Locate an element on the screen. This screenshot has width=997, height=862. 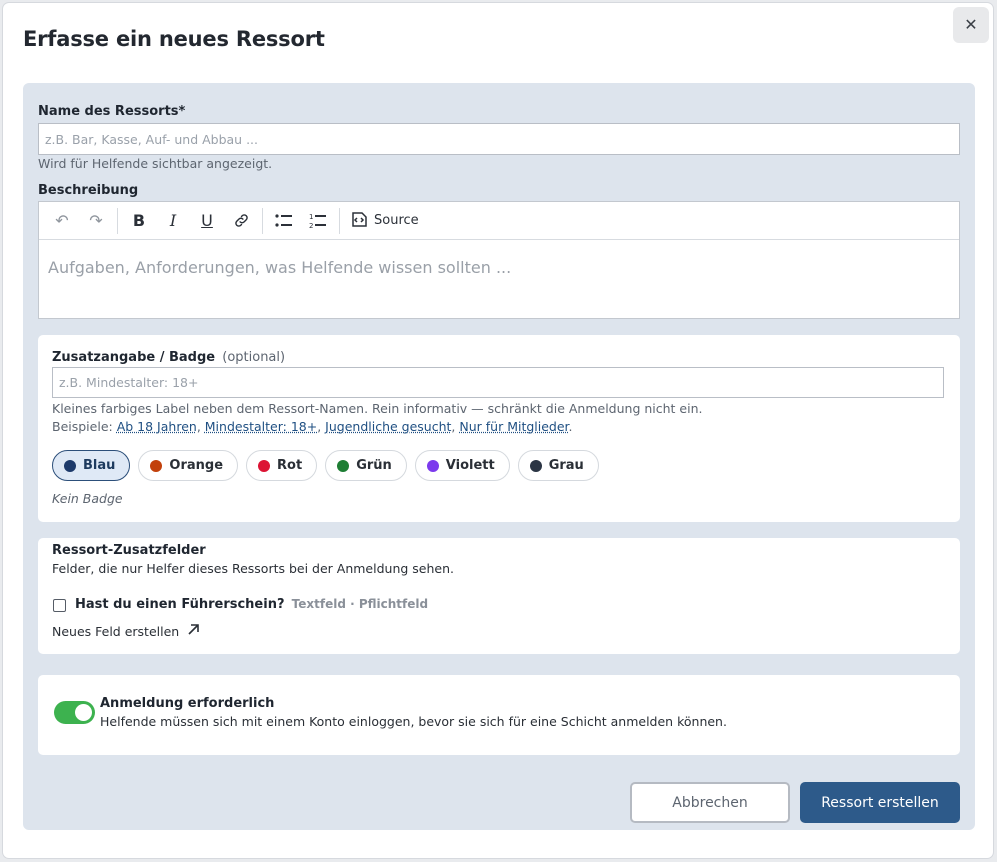
color-chip-grau: Grau is located at coordinates (558, 465).